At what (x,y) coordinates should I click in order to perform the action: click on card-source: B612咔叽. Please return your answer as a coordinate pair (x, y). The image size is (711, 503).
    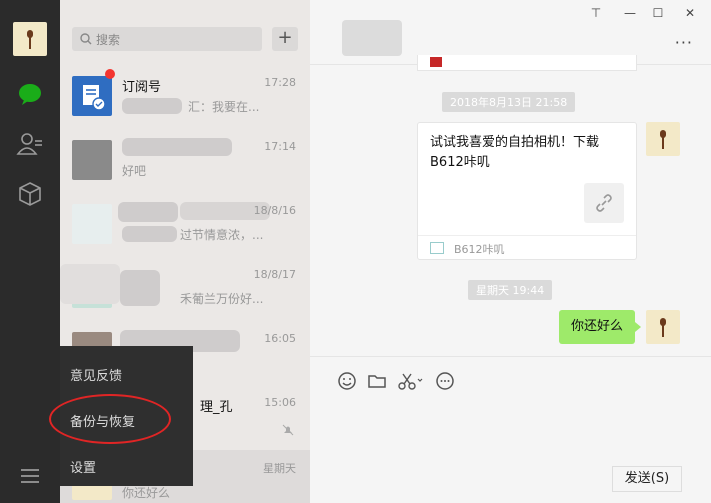
    Looking at the image, I should click on (479, 249).